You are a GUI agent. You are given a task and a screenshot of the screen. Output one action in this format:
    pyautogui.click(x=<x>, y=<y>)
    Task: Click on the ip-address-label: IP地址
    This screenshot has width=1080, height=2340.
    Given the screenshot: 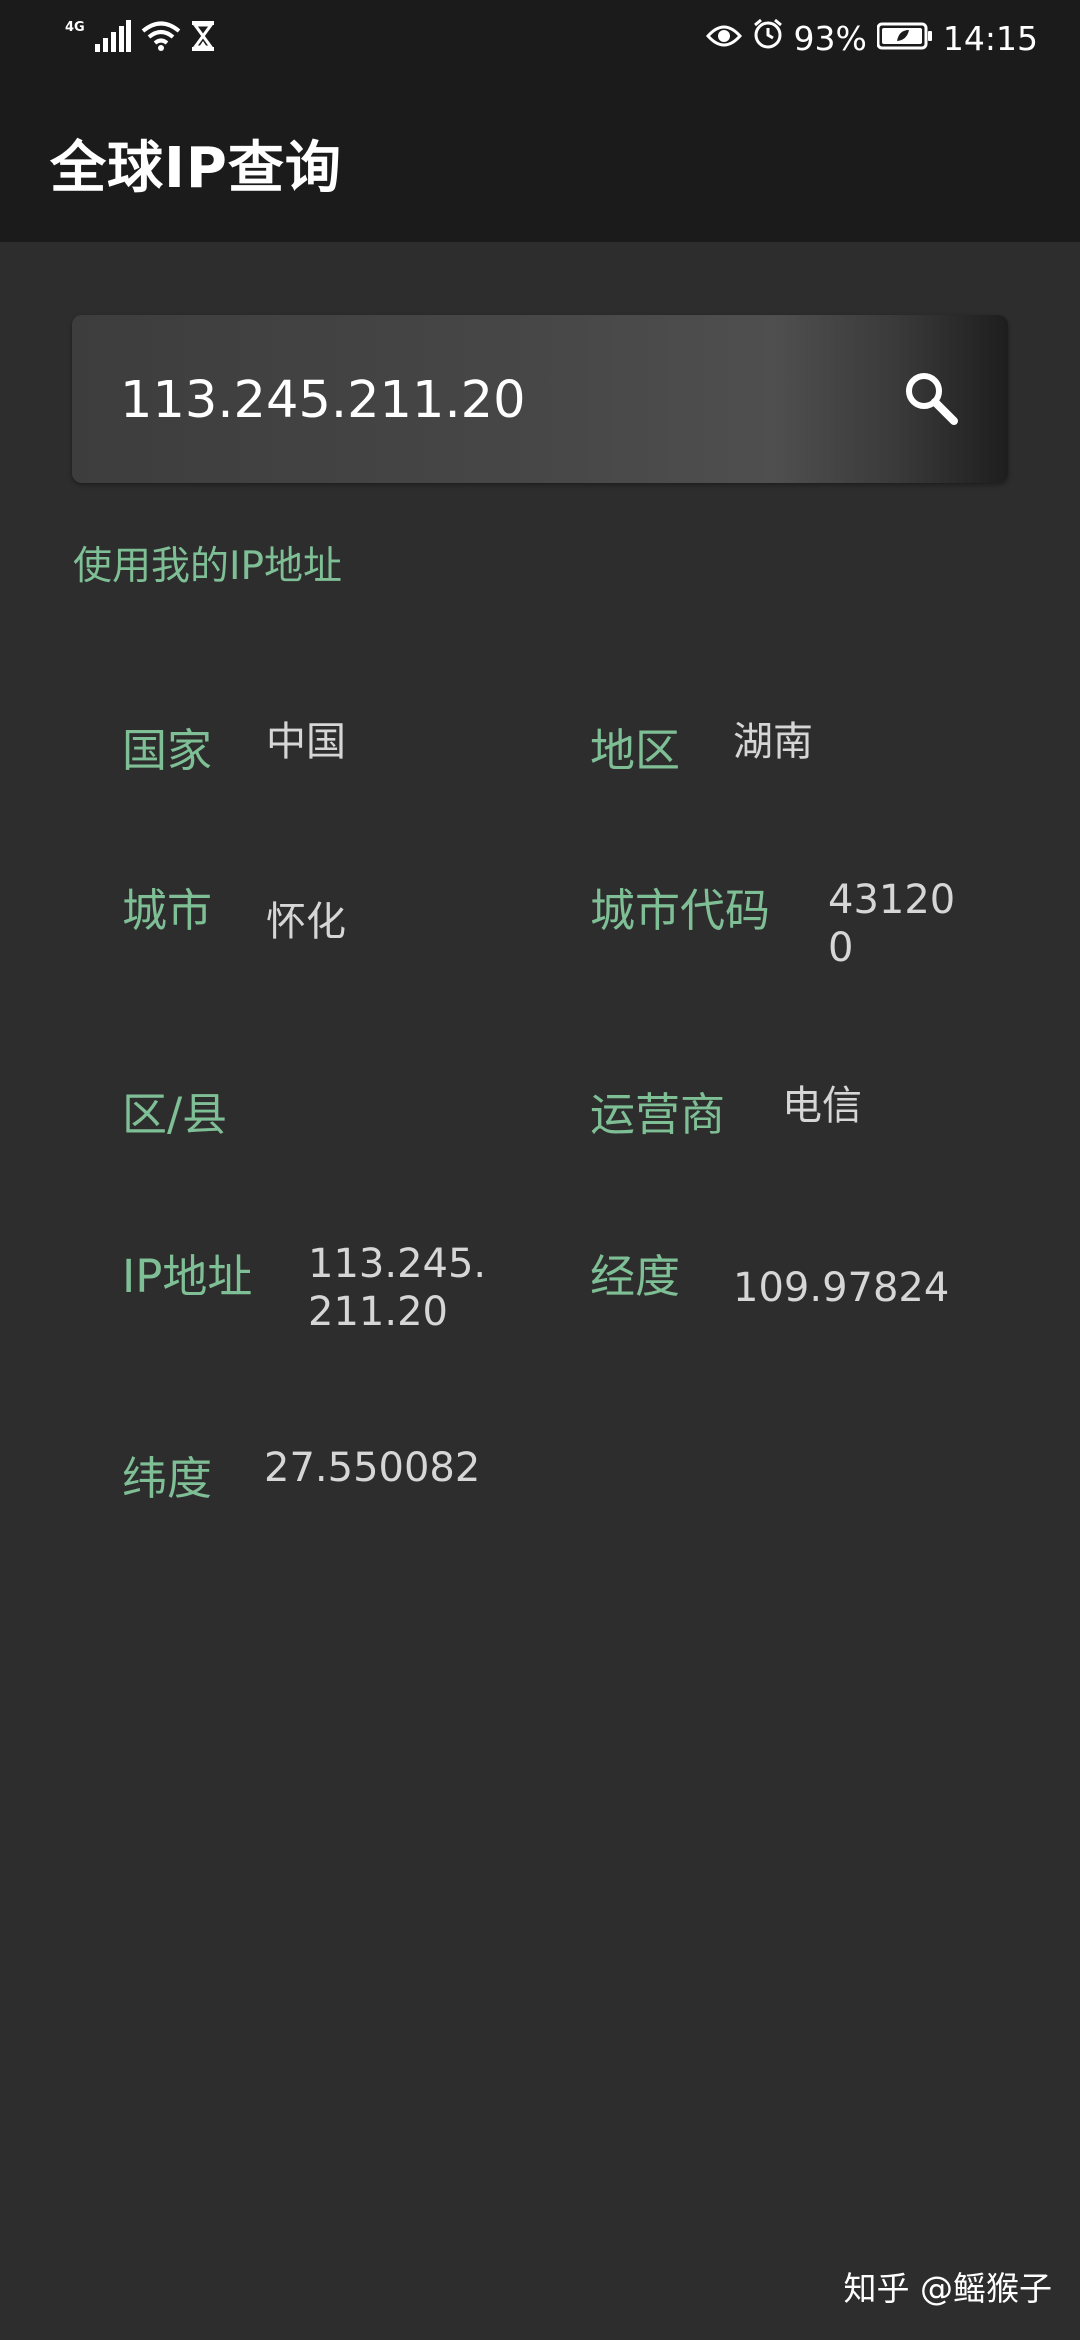 What is the action you would take?
    pyautogui.click(x=187, y=1276)
    